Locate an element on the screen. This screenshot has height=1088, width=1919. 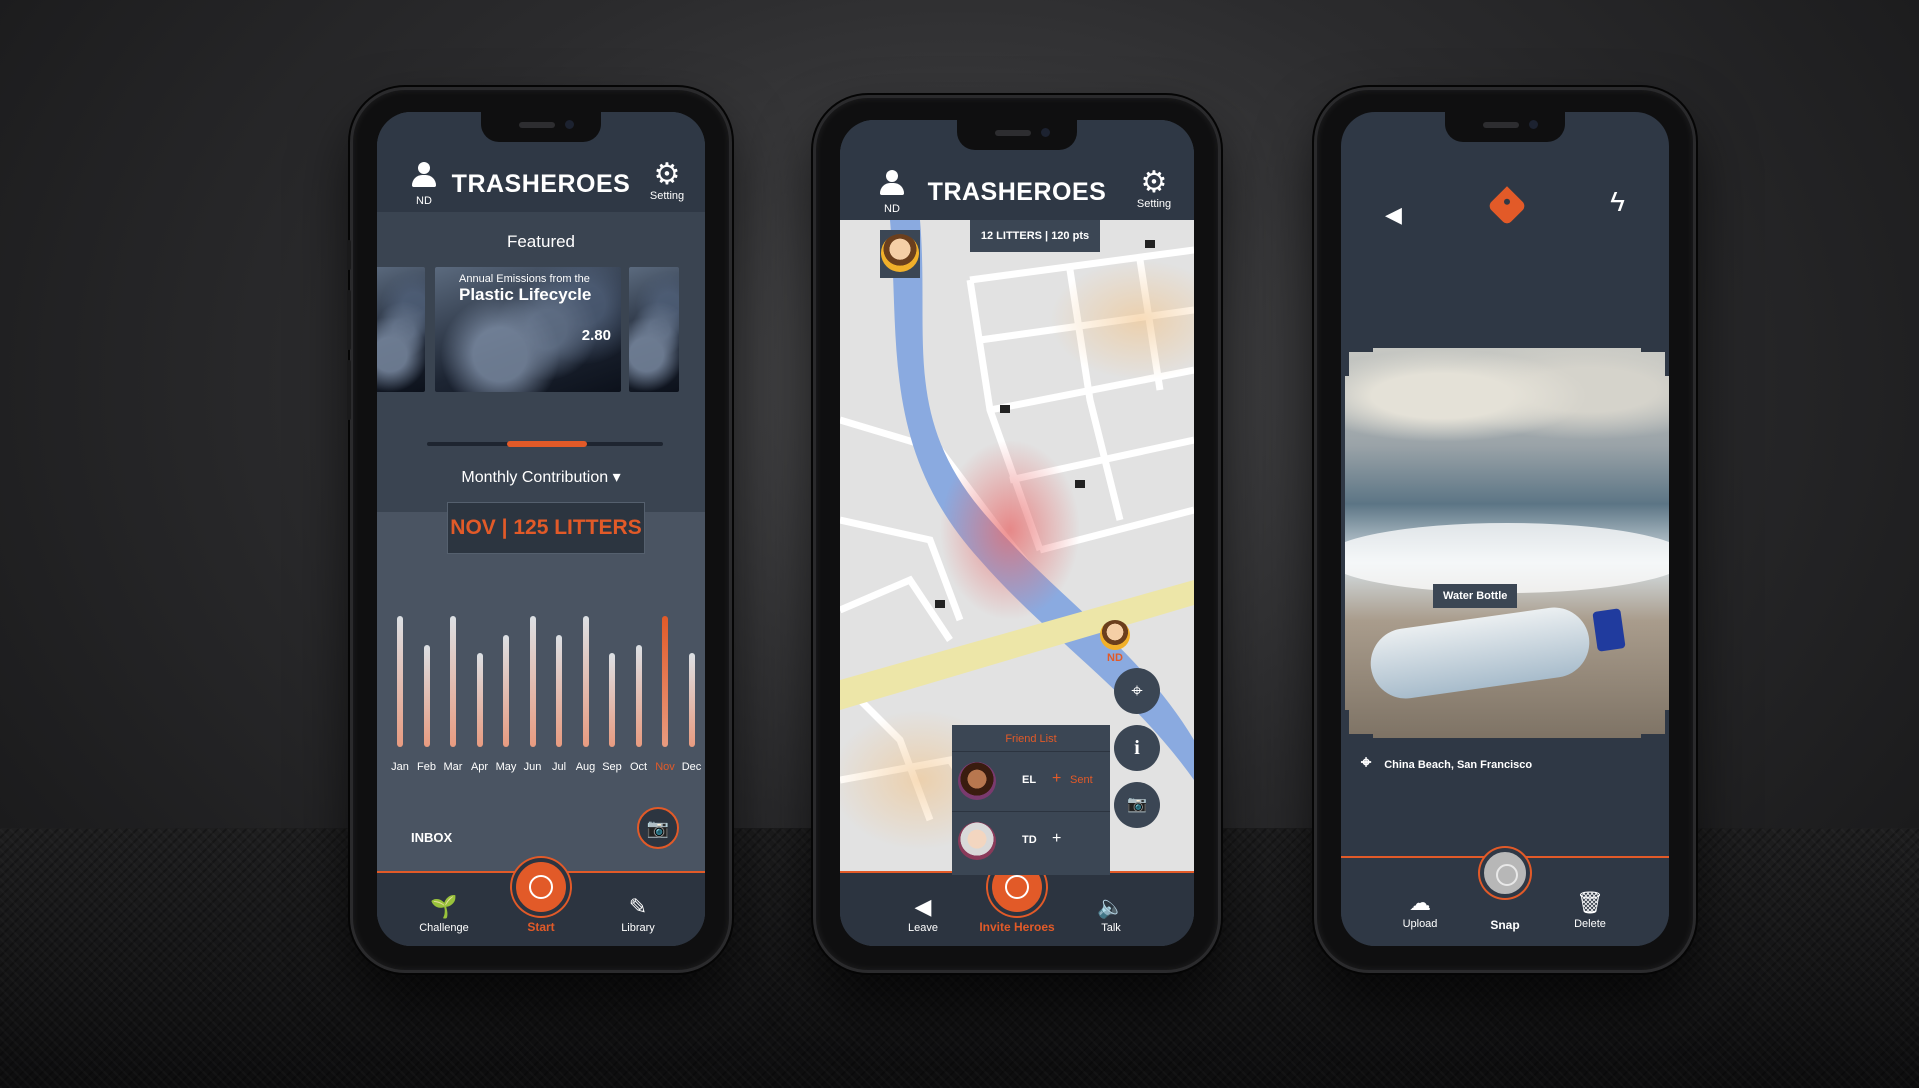
bar-mar is located at coordinates (453, 681).